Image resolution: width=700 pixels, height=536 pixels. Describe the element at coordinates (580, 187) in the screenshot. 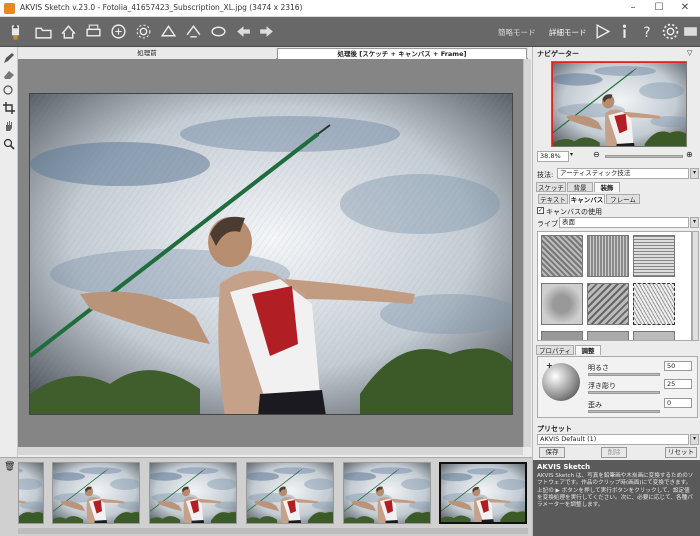

I see `tab-background: 背景` at that location.